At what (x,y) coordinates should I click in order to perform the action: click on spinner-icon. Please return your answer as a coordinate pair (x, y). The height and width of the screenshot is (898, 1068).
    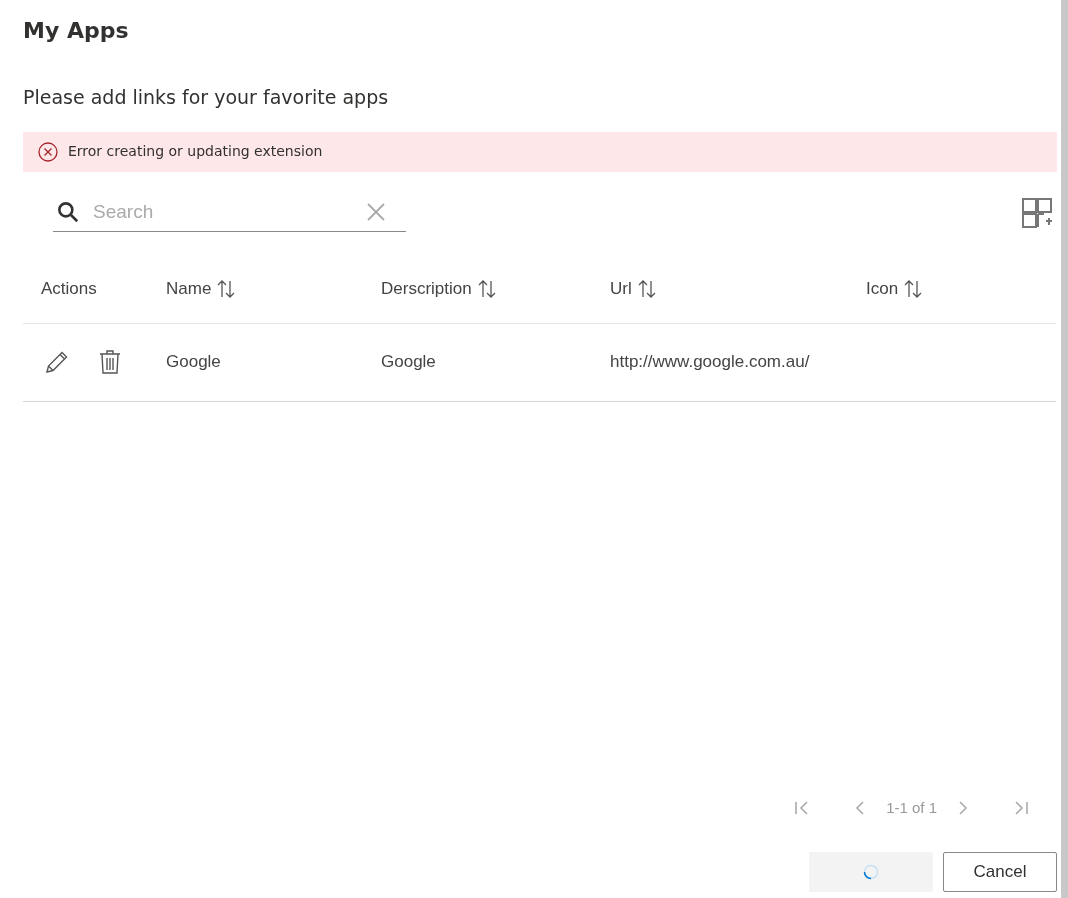
    Looking at the image, I should click on (871, 872).